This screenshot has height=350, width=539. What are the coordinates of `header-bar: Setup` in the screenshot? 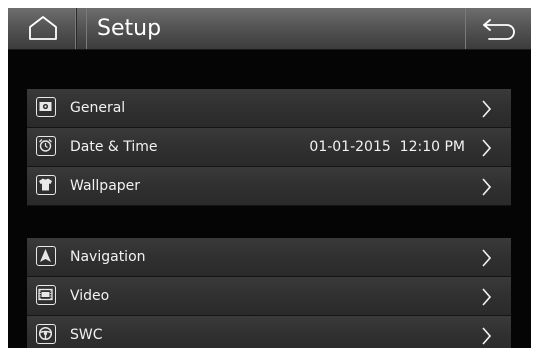 It's located at (269, 29).